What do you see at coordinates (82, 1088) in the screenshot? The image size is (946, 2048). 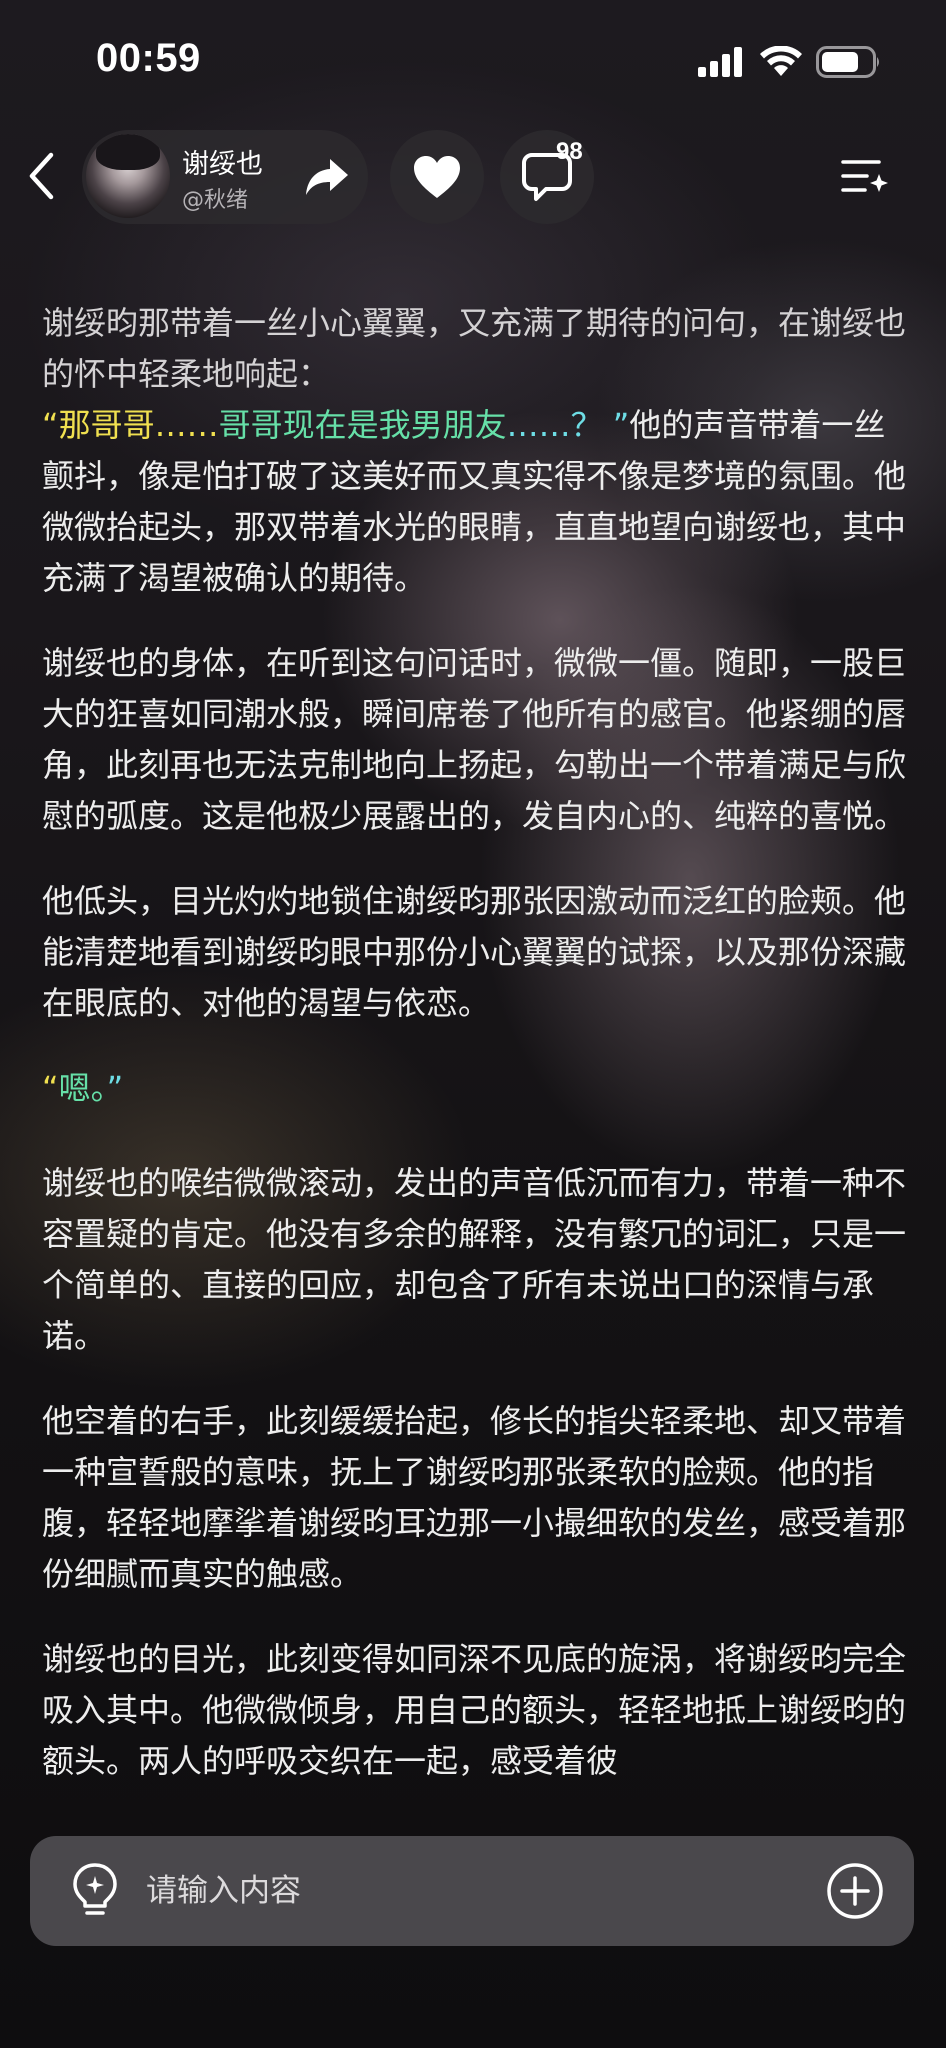 I see `dialogue-quote: 嗯。` at bounding box center [82, 1088].